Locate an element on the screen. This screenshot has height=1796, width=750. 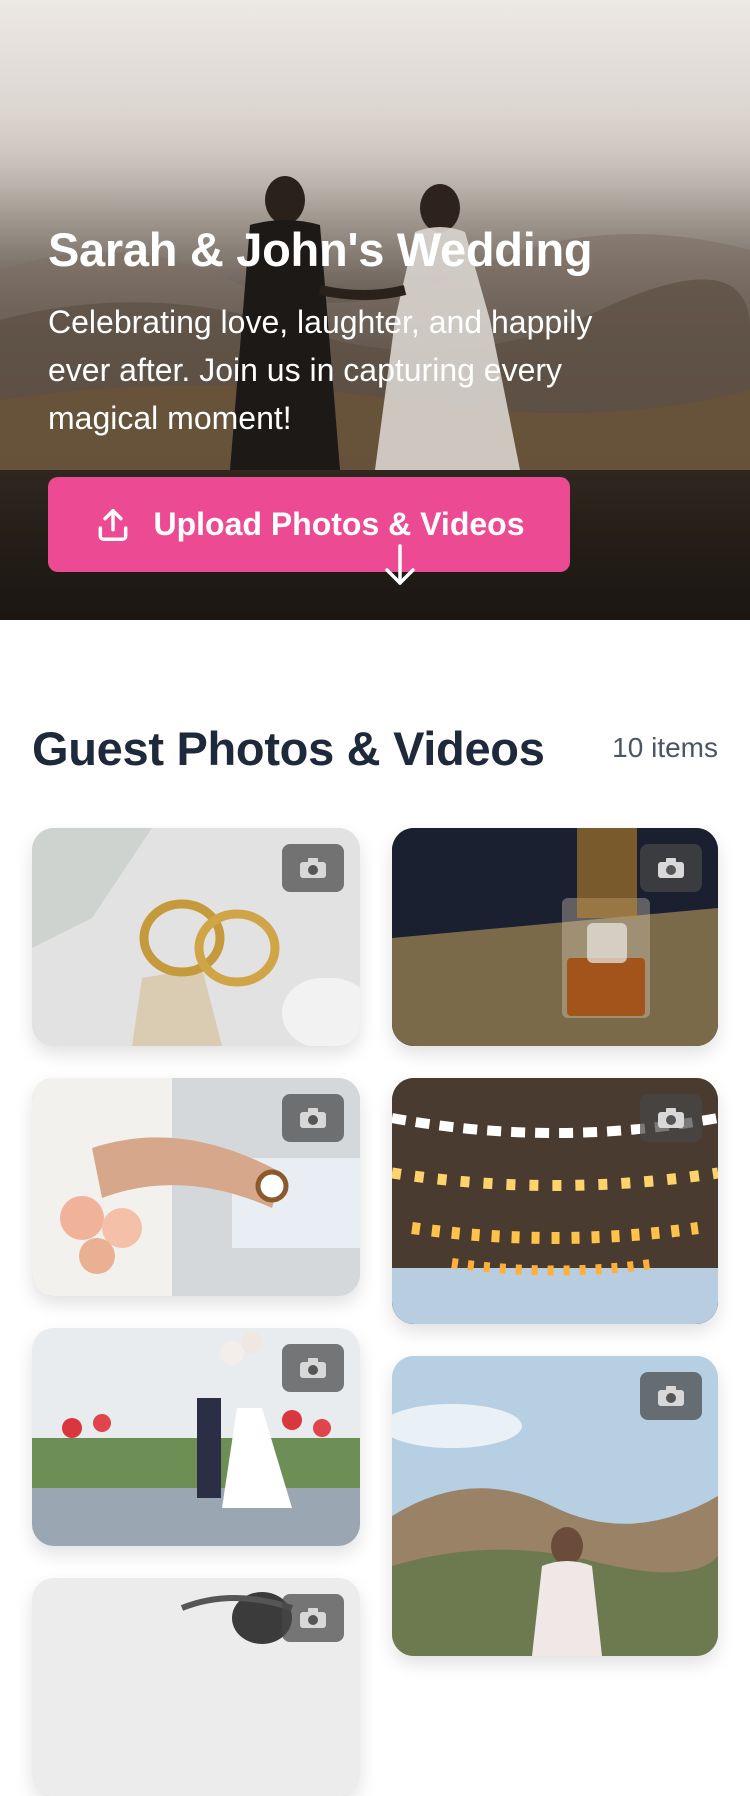
upload-icon is located at coordinates (112, 524).